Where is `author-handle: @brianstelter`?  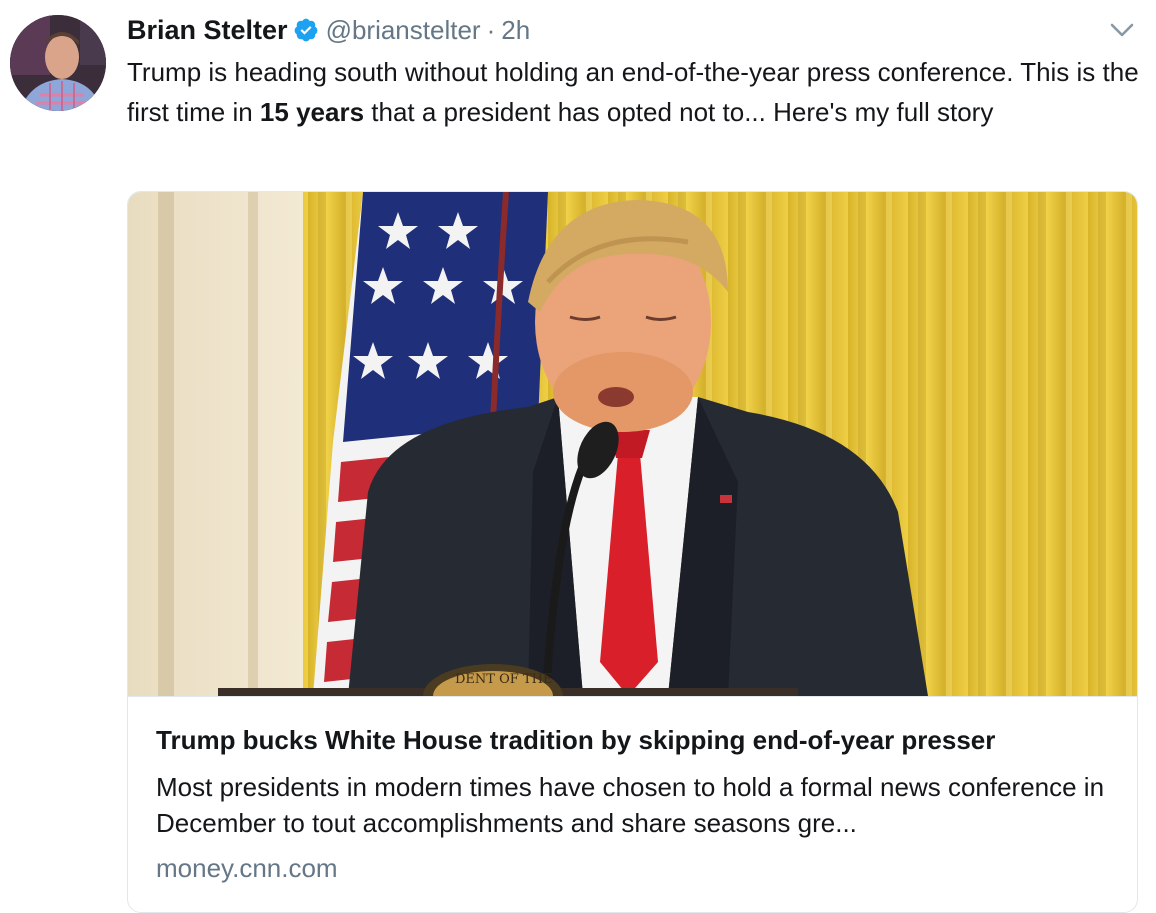
author-handle: @brianstelter is located at coordinates (403, 30).